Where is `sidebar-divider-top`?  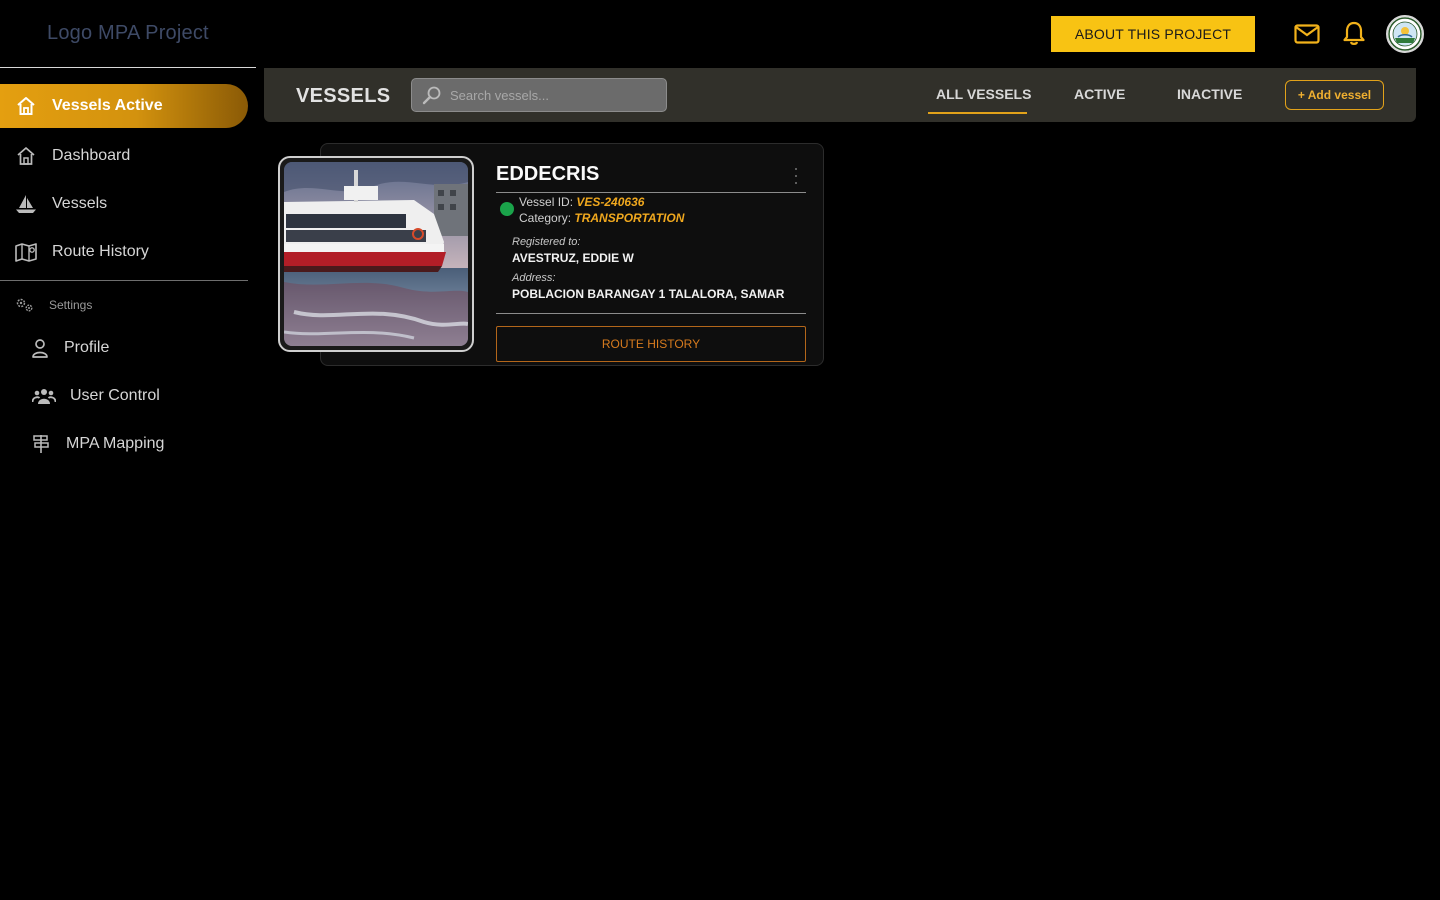 sidebar-divider-top is located at coordinates (128, 67).